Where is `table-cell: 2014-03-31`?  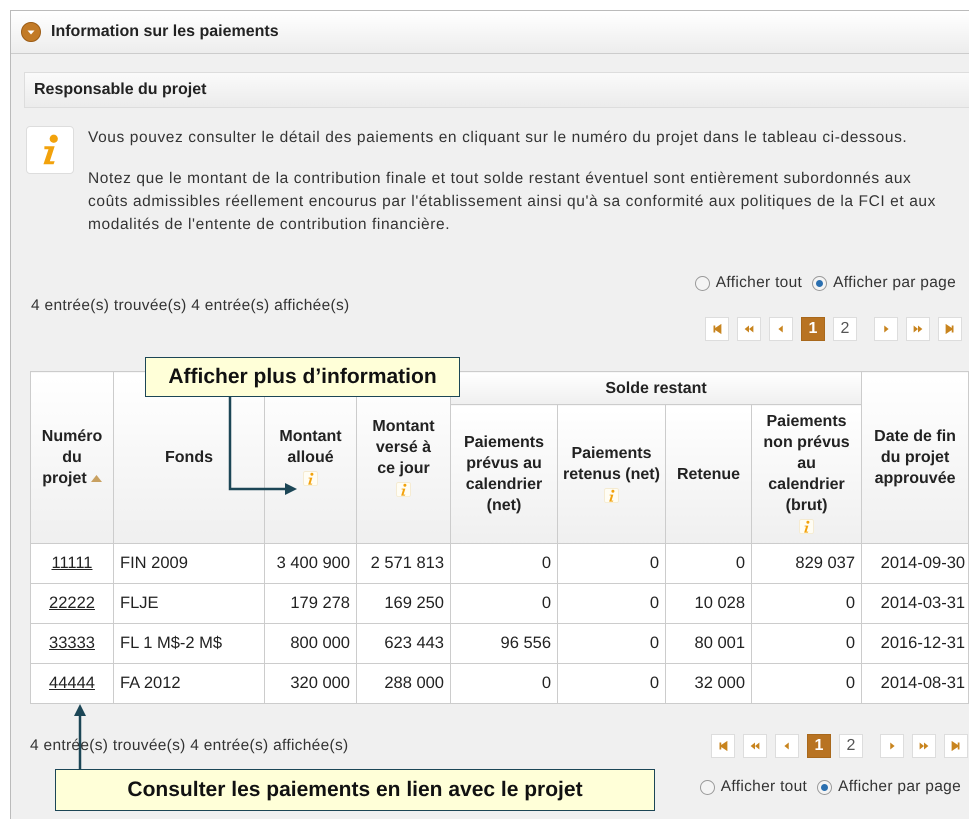 table-cell: 2014-03-31 is located at coordinates (915, 604).